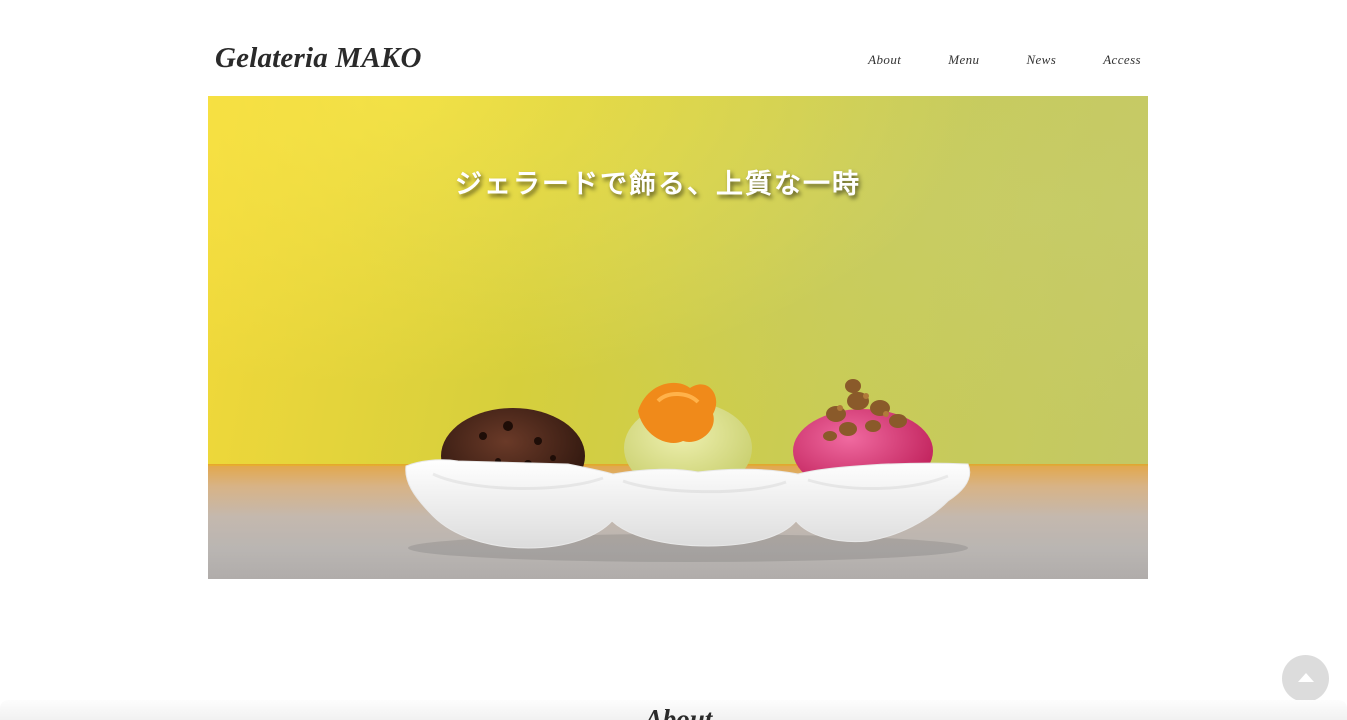 Image resolution: width=1347 pixels, height=720 pixels. I want to click on nav-link-menu: Menu, so click(963, 60).